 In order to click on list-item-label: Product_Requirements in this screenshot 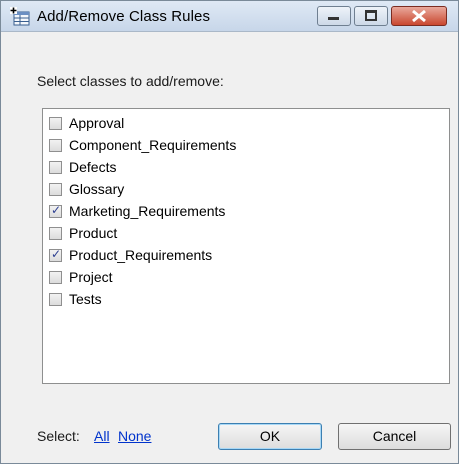, I will do `click(141, 255)`.